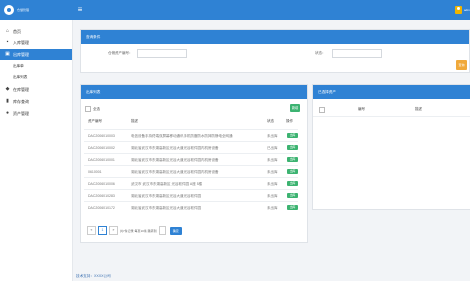  Describe the element at coordinates (23, 10) in the screenshot. I see `logo-text: 仓储管理` at that location.